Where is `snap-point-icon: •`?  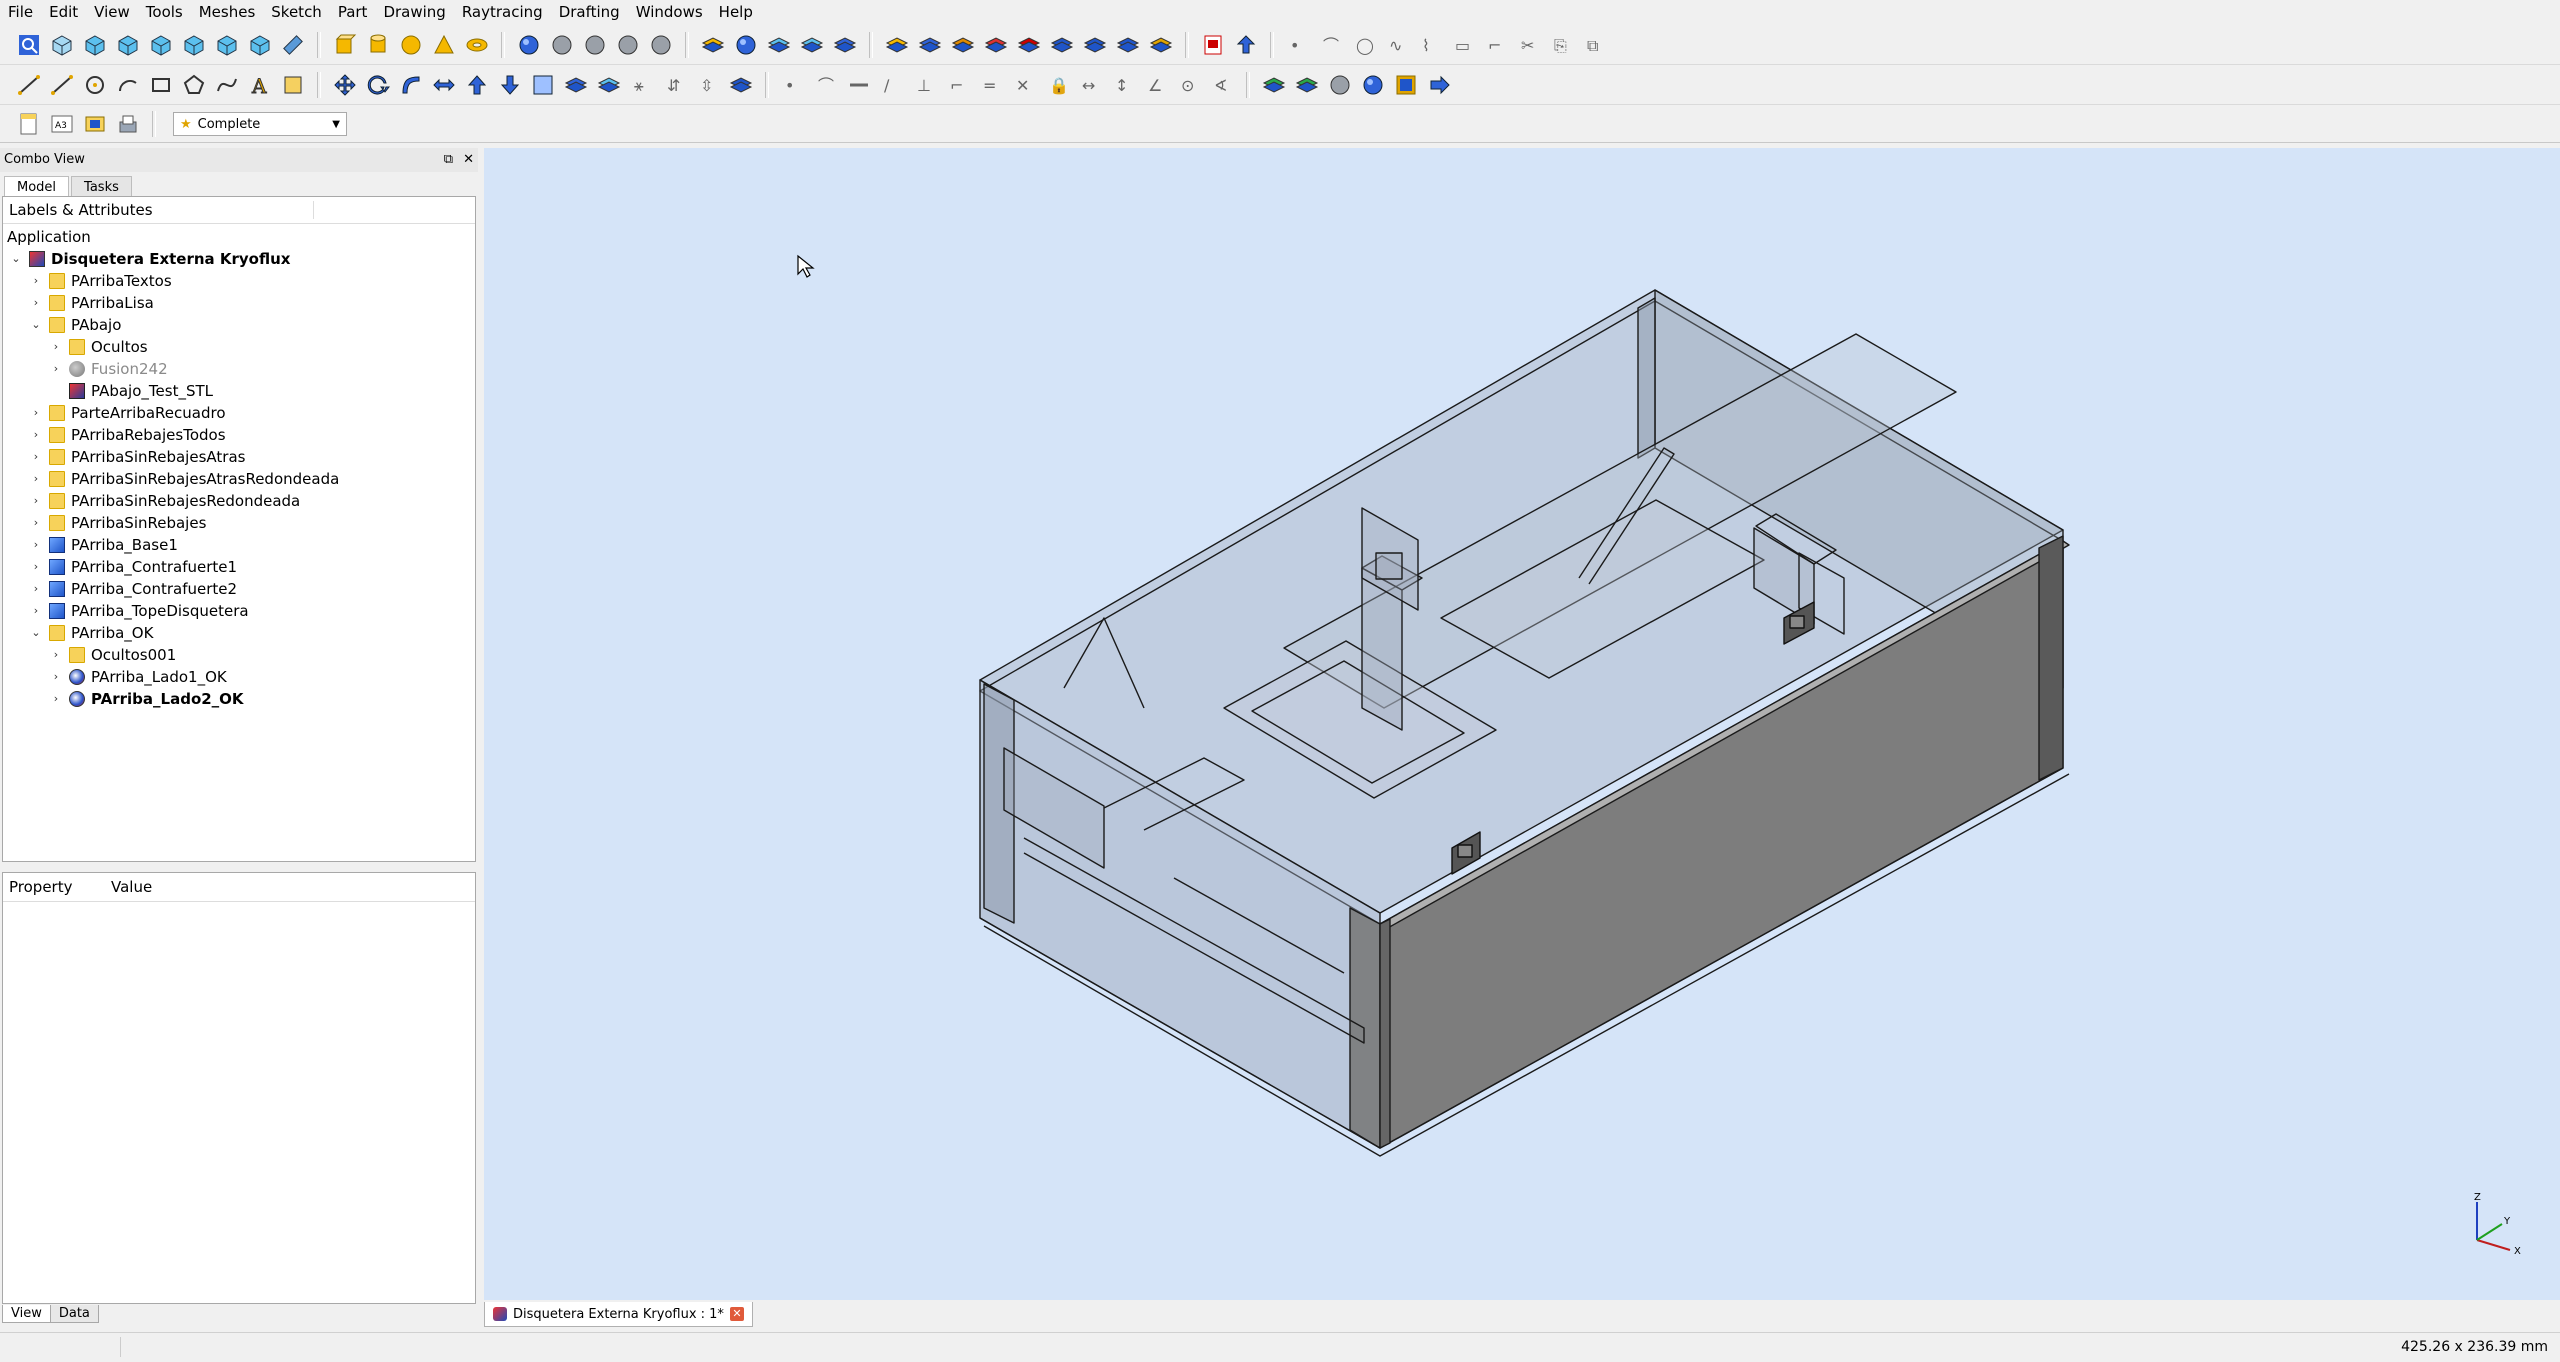
snap-point-icon: • is located at coordinates (793, 85).